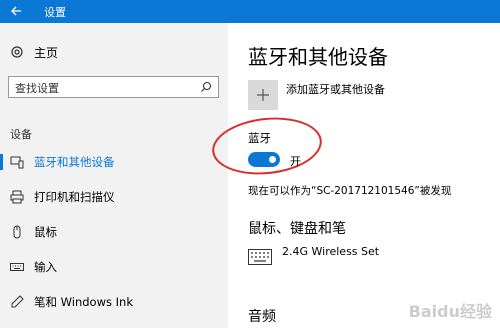  What do you see at coordinates (74, 162) in the screenshot?
I see `sidebar-item-label: 蓝牙和其他设备` at bounding box center [74, 162].